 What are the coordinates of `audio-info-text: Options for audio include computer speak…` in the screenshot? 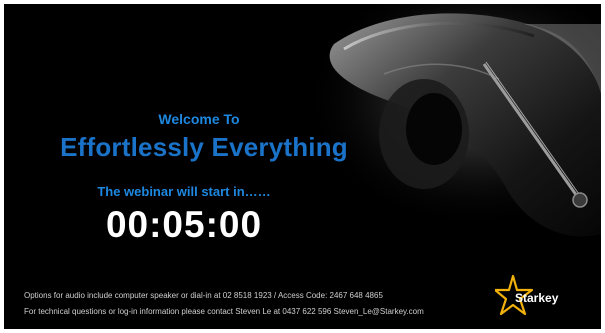 It's located at (203, 295).